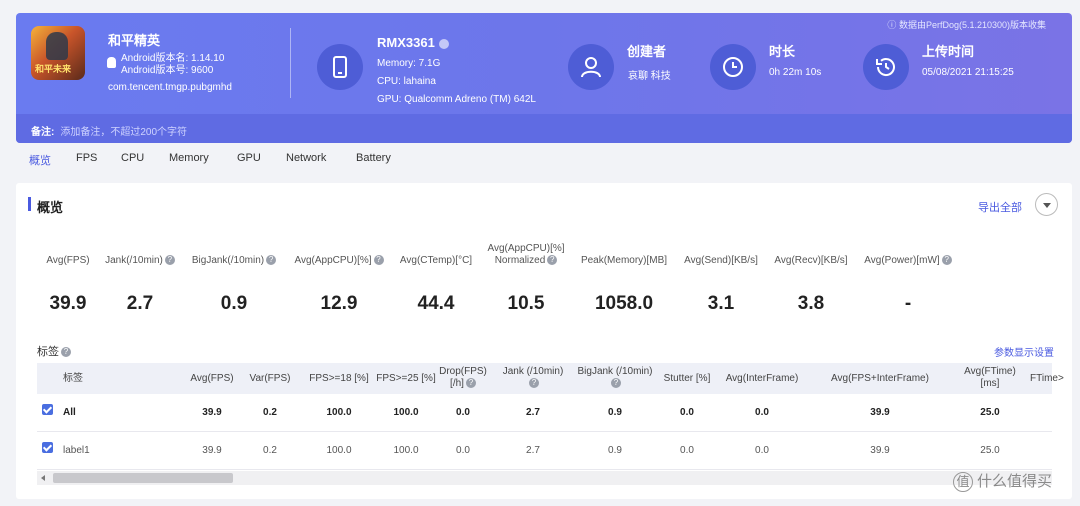 The width and height of the screenshot is (1080, 506). What do you see at coordinates (68, 285) in the screenshot?
I see `stat-avg-fps: Avg(FPS) 39.9` at bounding box center [68, 285].